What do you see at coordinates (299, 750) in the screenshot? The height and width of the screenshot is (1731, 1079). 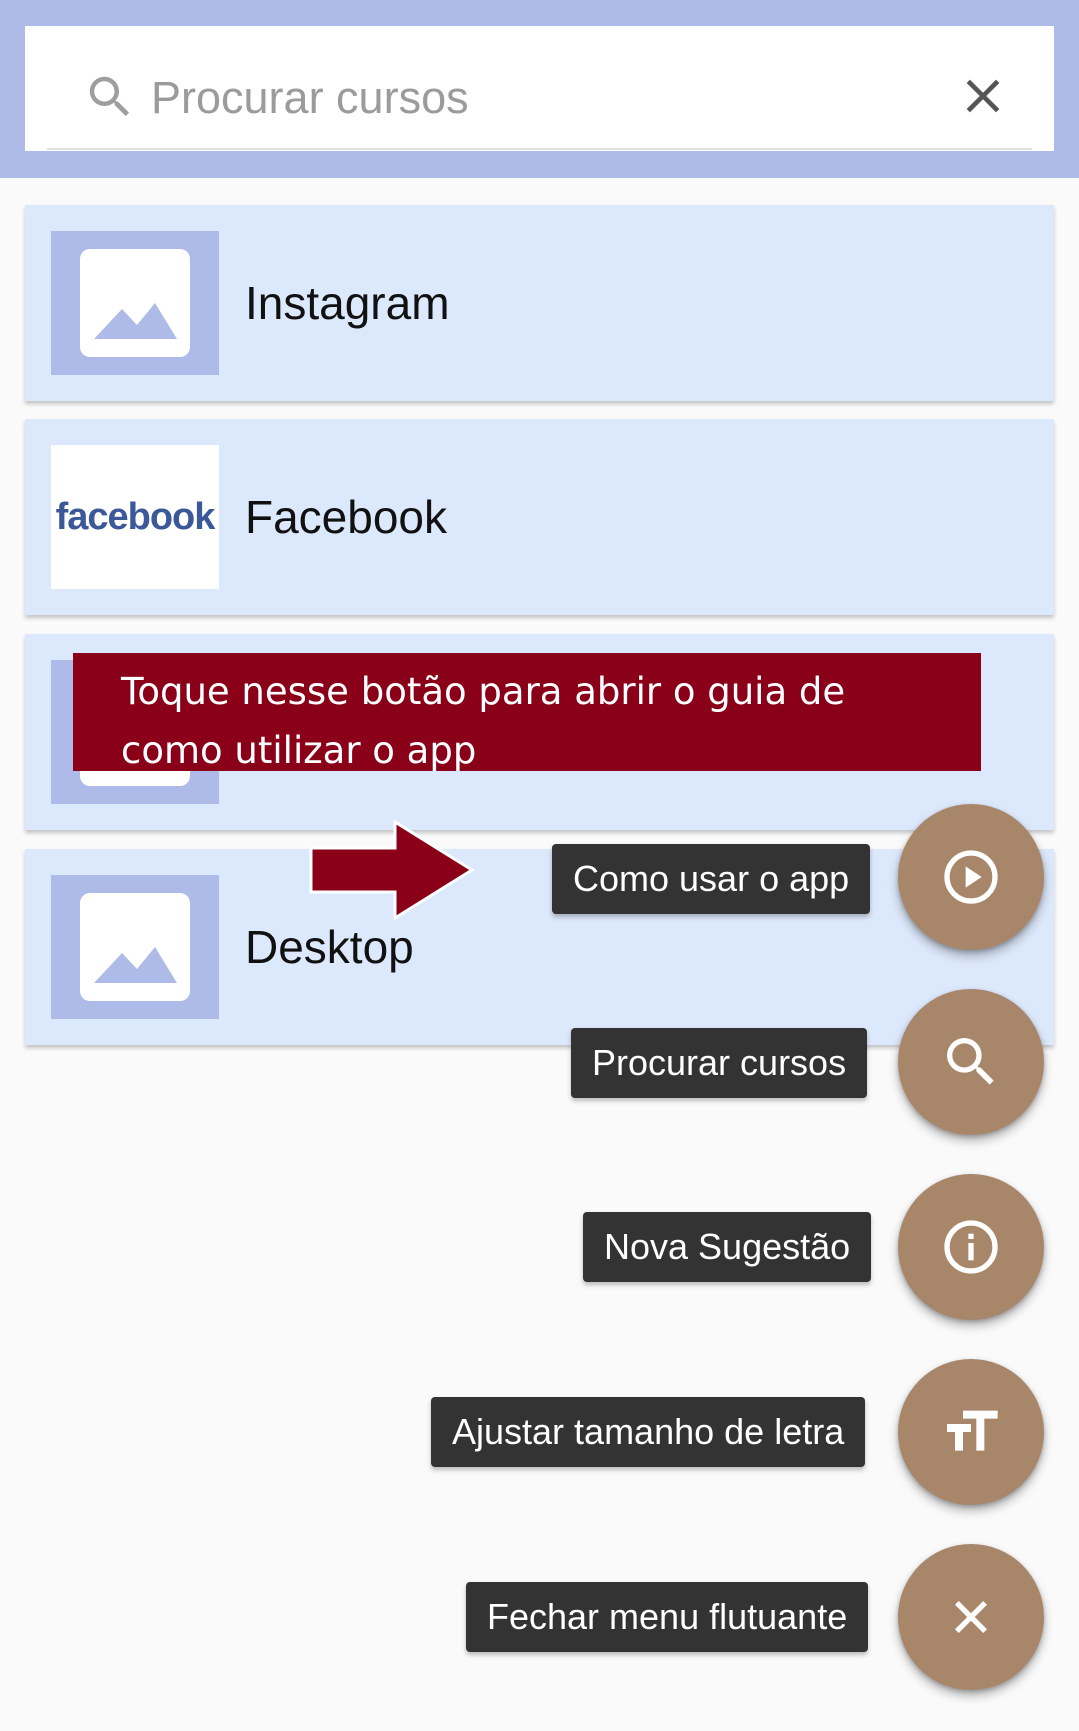 I see `callout-line-2: como utilizar o app` at bounding box center [299, 750].